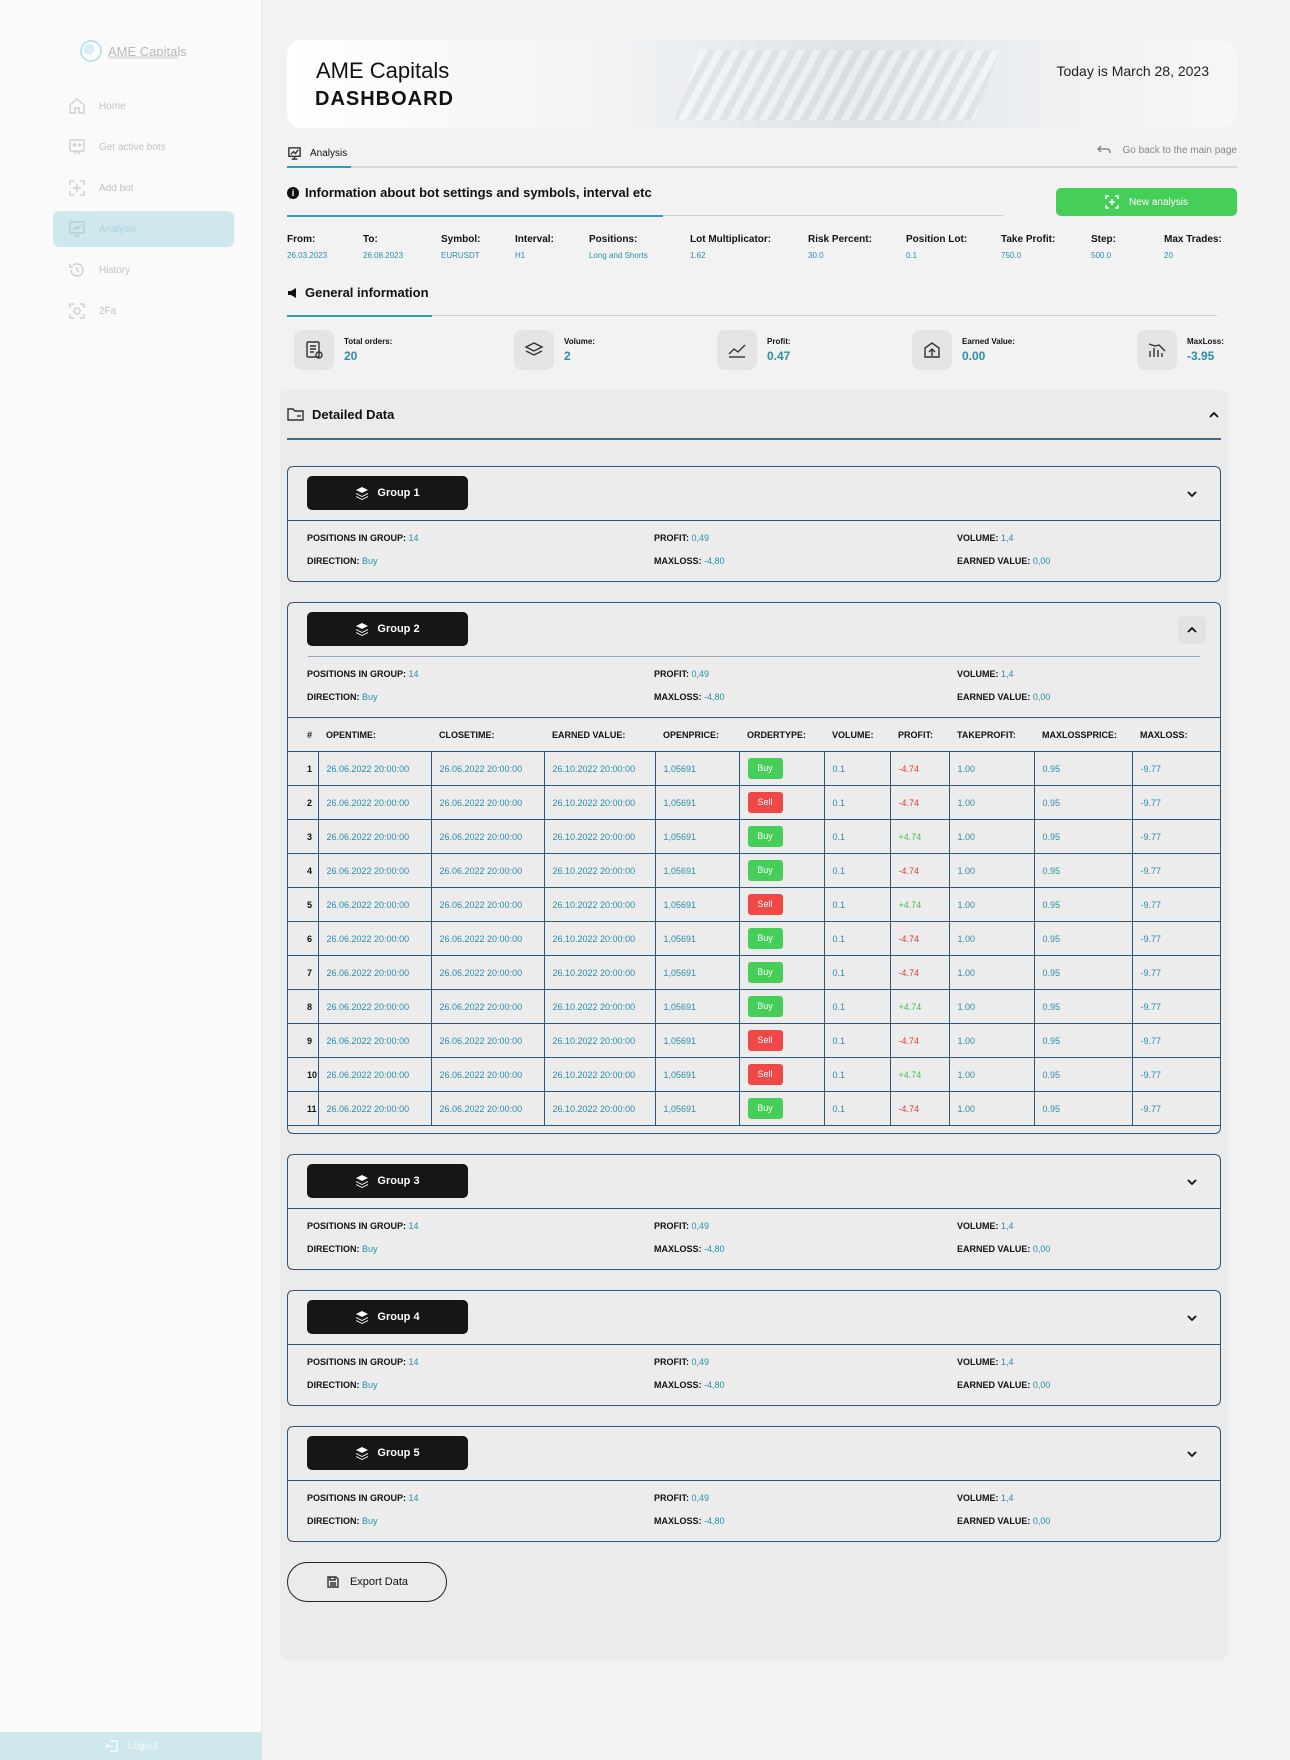 This screenshot has height=1760, width=1290. What do you see at coordinates (143, 188) in the screenshot?
I see `sidebar-item-add-bot: Add bot` at bounding box center [143, 188].